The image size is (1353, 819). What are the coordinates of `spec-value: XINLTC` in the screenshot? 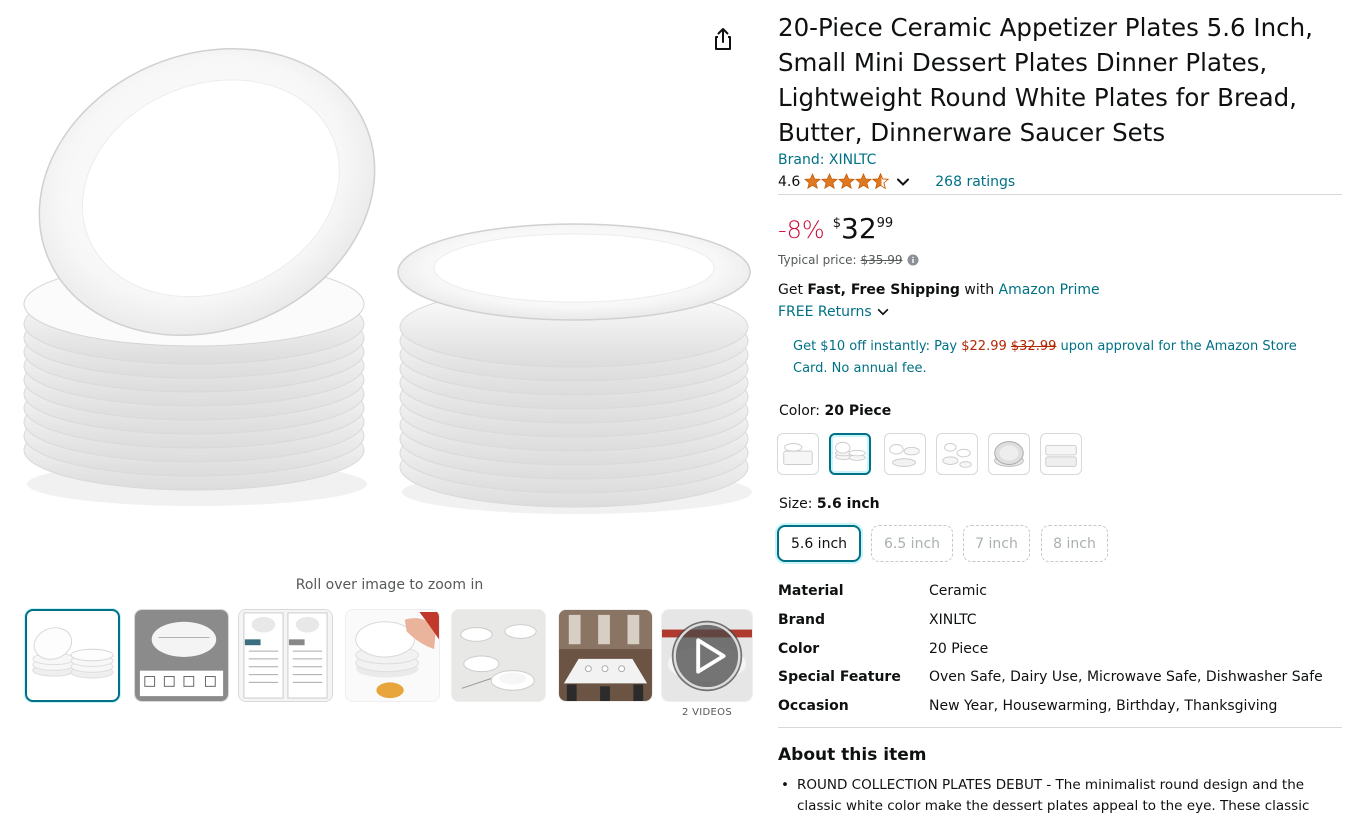 It's located at (953, 620).